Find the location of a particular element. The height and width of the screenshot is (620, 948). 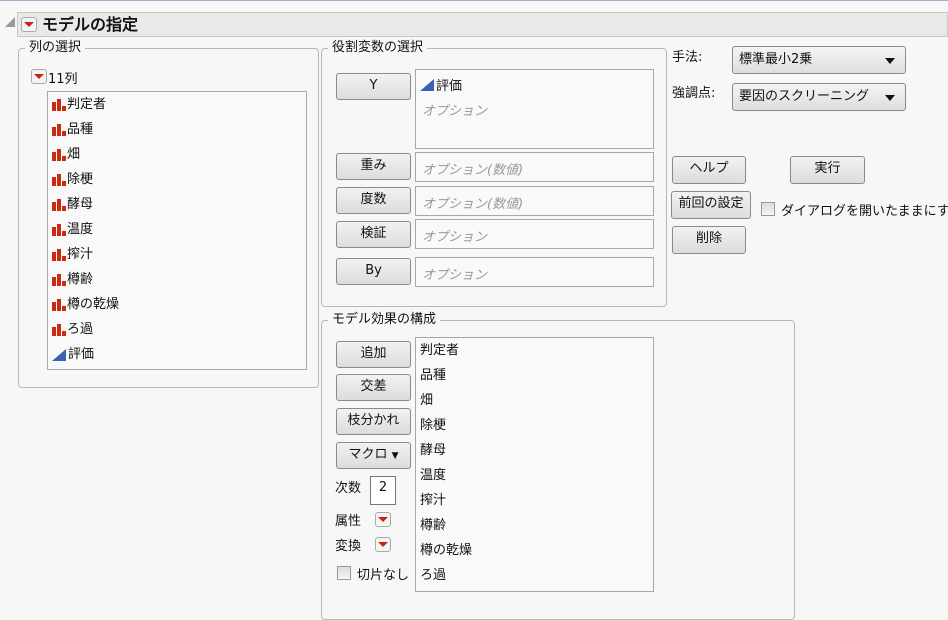

no-intercept-label: 切片なし is located at coordinates (383, 575).